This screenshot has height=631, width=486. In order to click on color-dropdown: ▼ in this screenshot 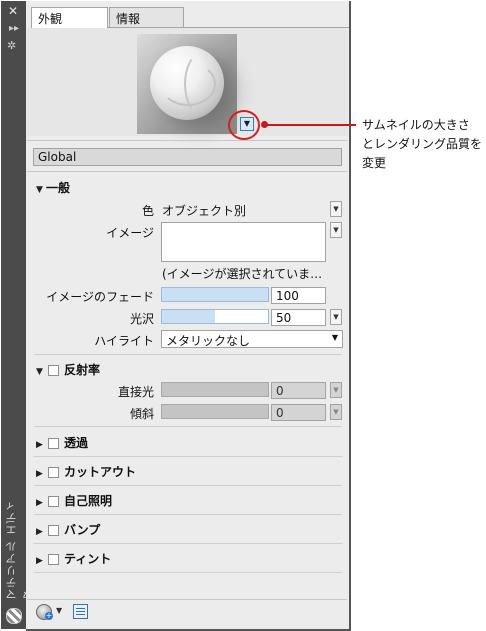, I will do `click(336, 209)`.